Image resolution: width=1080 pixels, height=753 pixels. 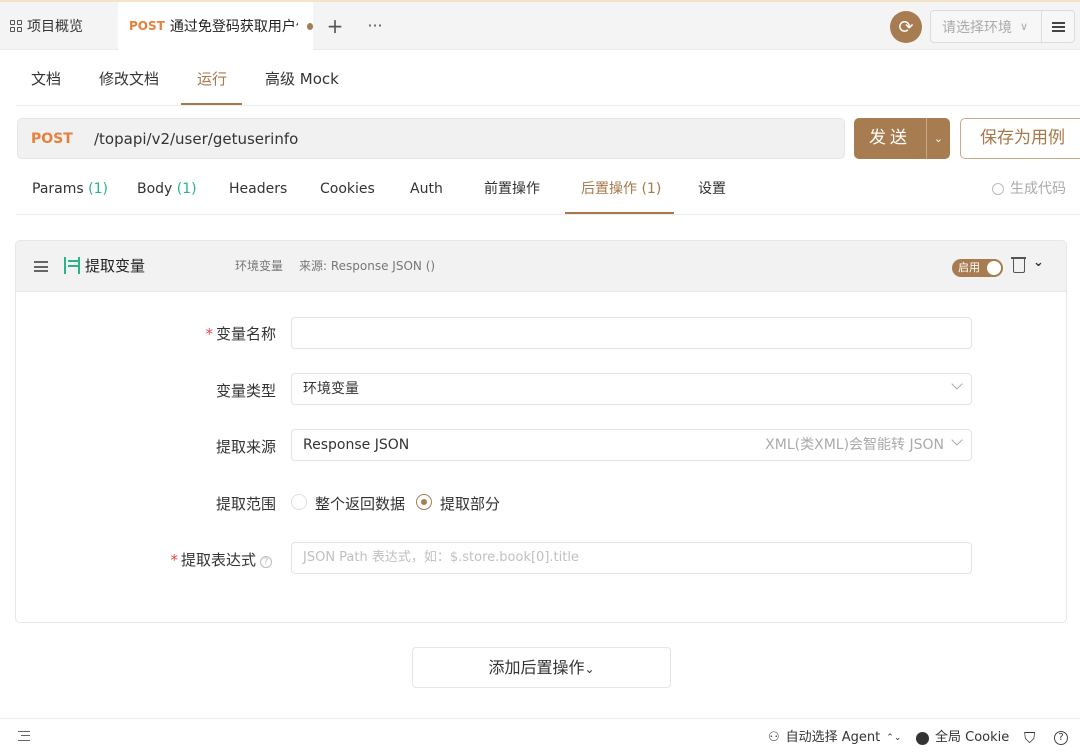 What do you see at coordinates (41, 266) in the screenshot?
I see `drag-handle-icon` at bounding box center [41, 266].